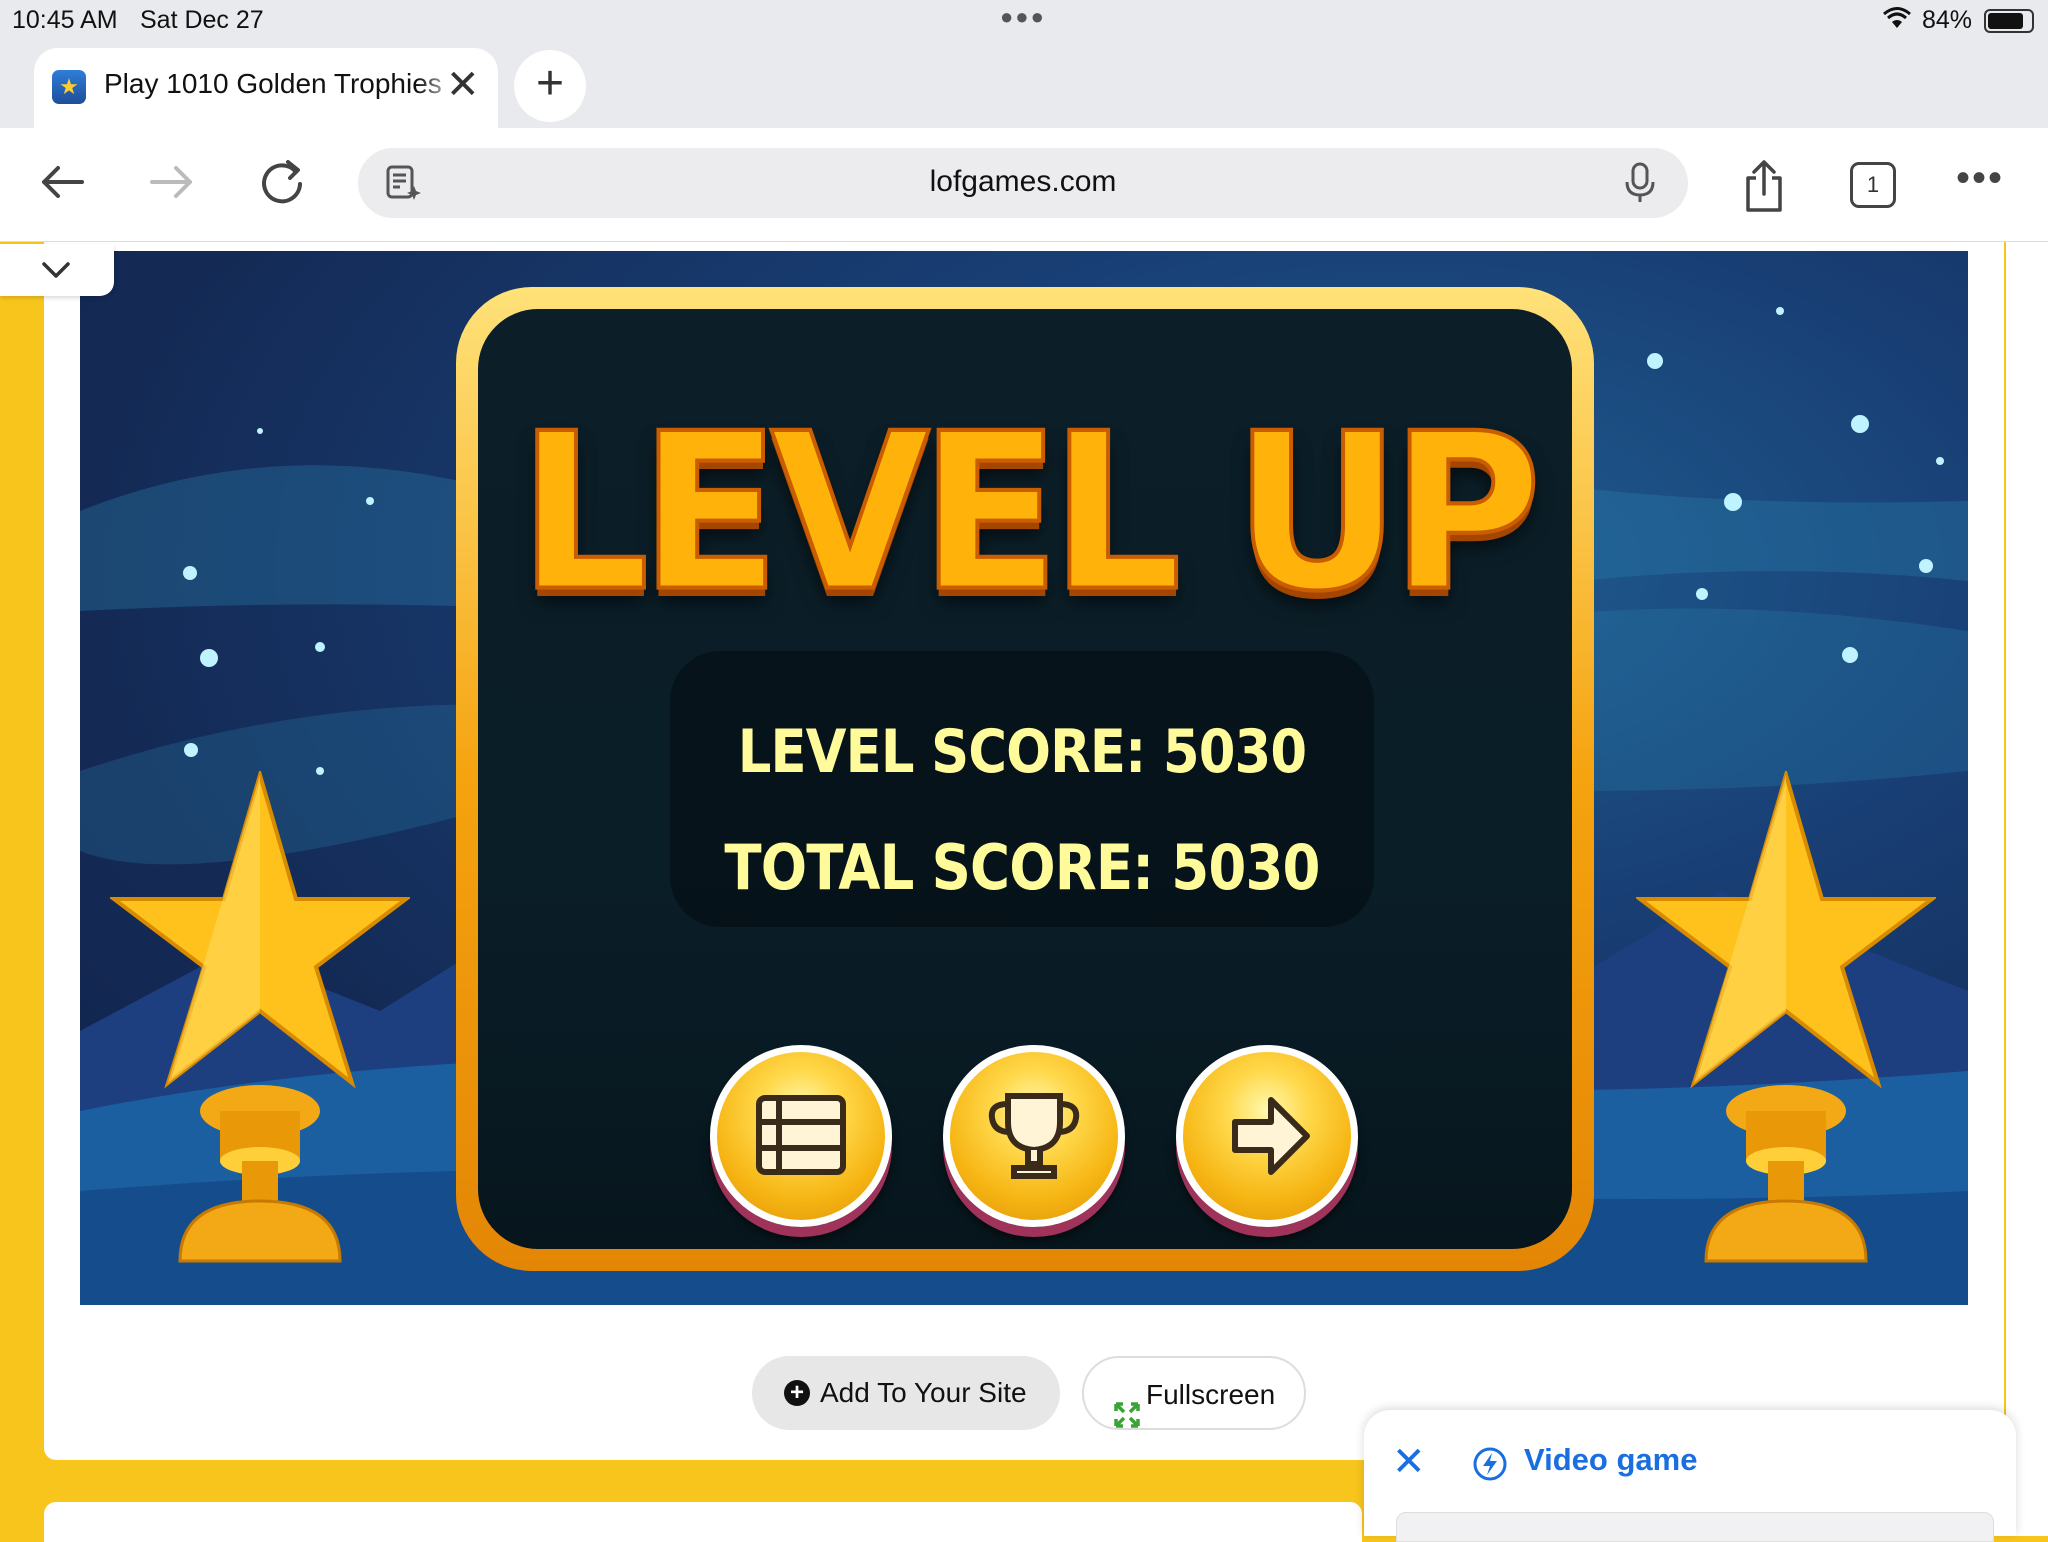 The width and height of the screenshot is (2048, 1542). Describe the element at coordinates (1409, 1462) in the screenshot. I see `close-icon: ✕` at that location.